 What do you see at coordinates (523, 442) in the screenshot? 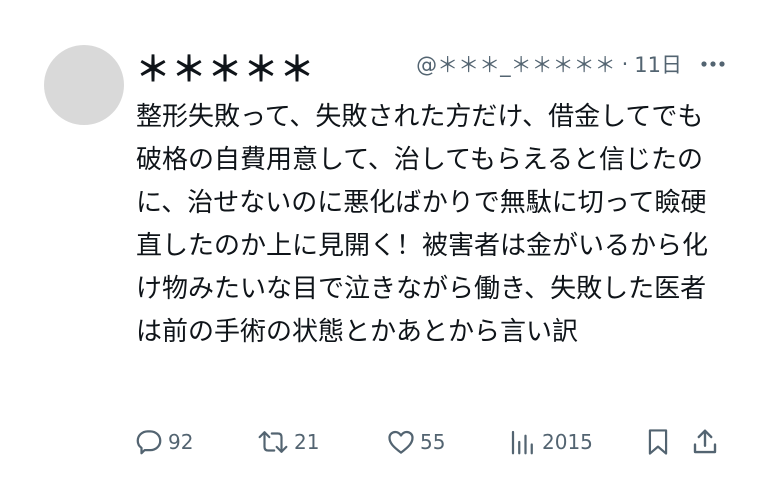
I see `views-bar-chart-icon` at bounding box center [523, 442].